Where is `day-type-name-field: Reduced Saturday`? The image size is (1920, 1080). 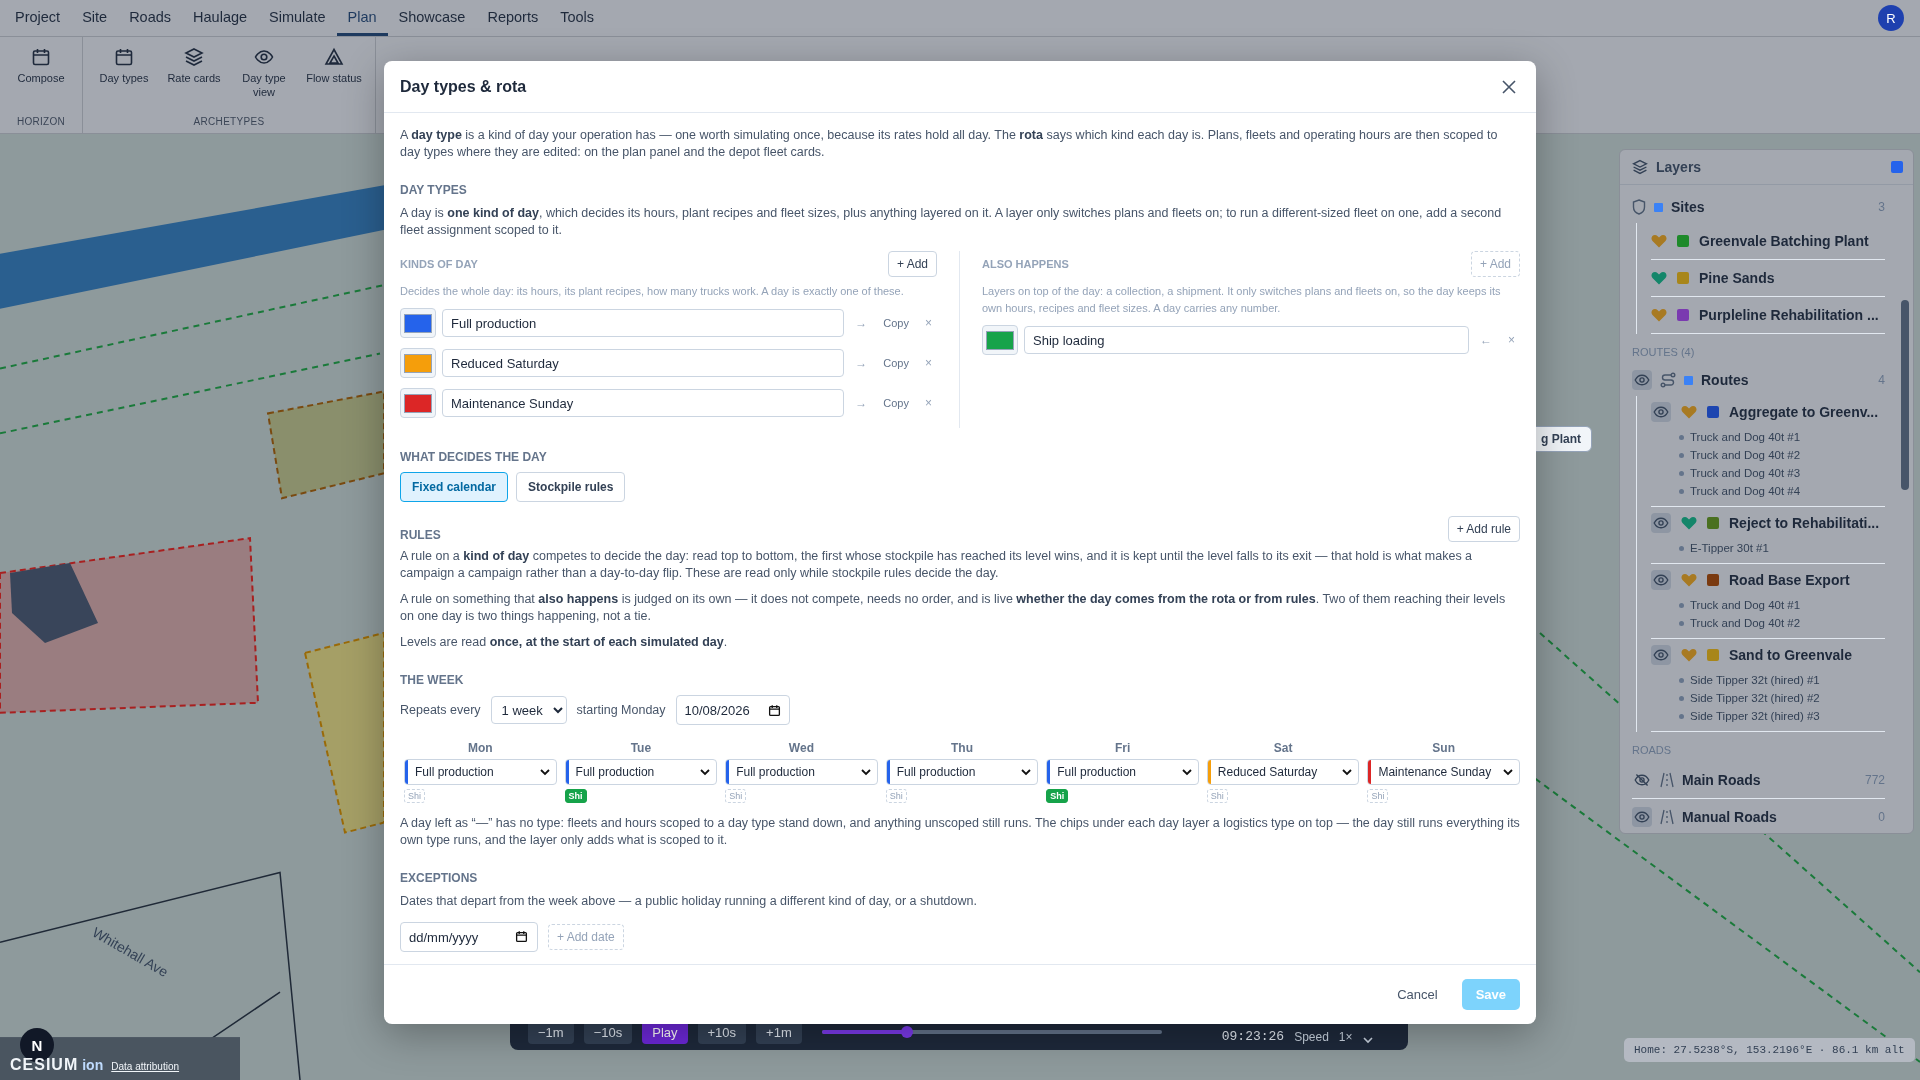 day-type-name-field: Reduced Saturday is located at coordinates (643, 363).